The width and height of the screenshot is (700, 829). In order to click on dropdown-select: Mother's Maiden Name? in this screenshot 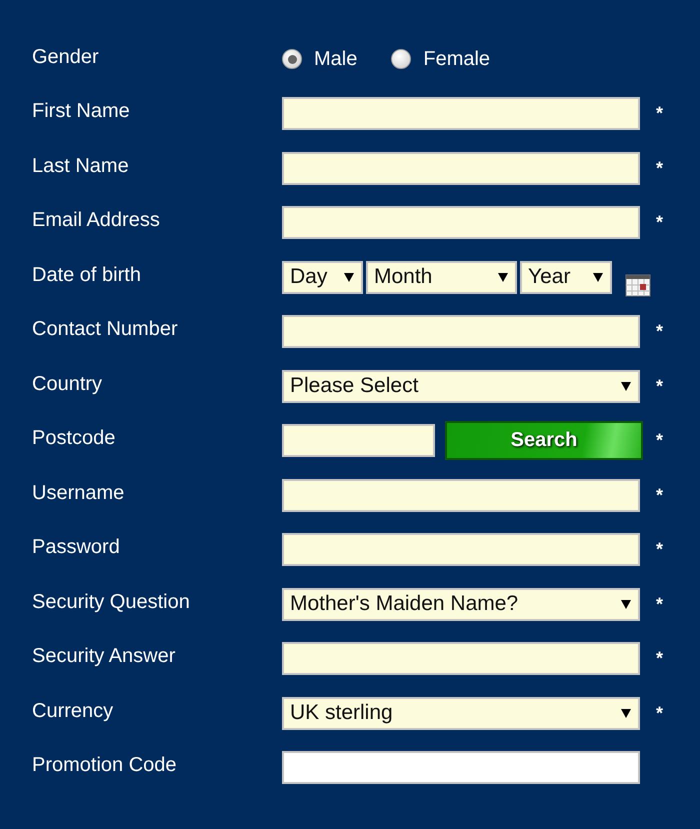, I will do `click(461, 604)`.